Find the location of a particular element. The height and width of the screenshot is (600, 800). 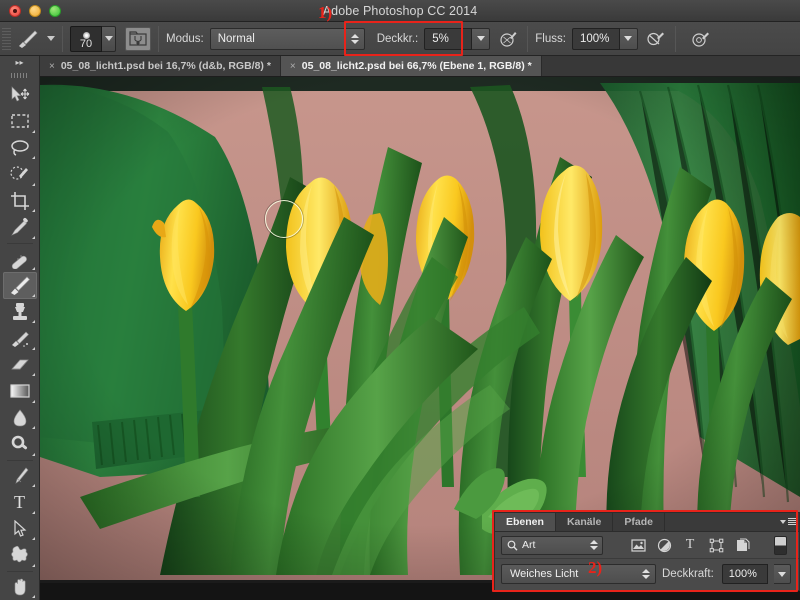

history-brush-tool-icon is located at coordinates (20, 338).